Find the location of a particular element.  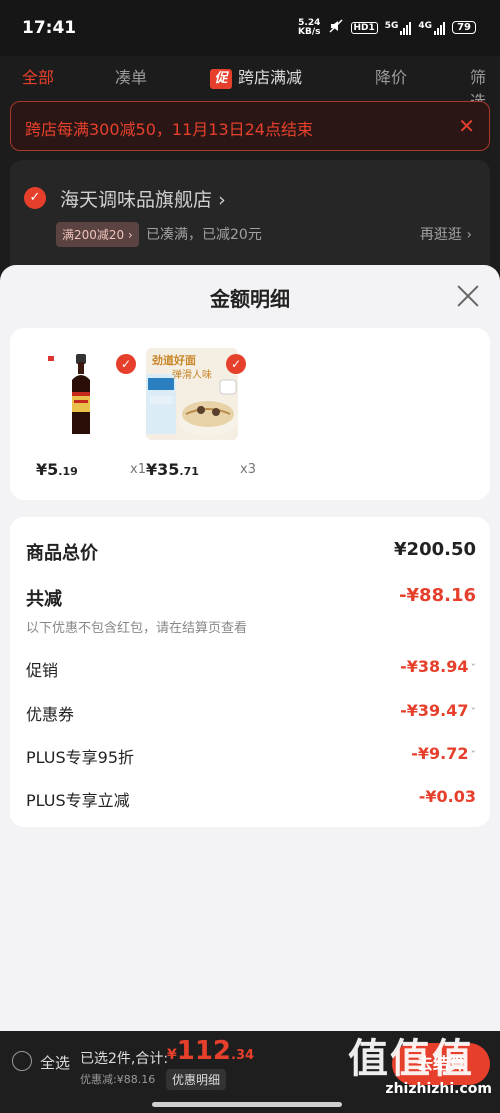

watermark-logo: 值值值 zhizhizhi.com is located at coordinates (420, 1066).